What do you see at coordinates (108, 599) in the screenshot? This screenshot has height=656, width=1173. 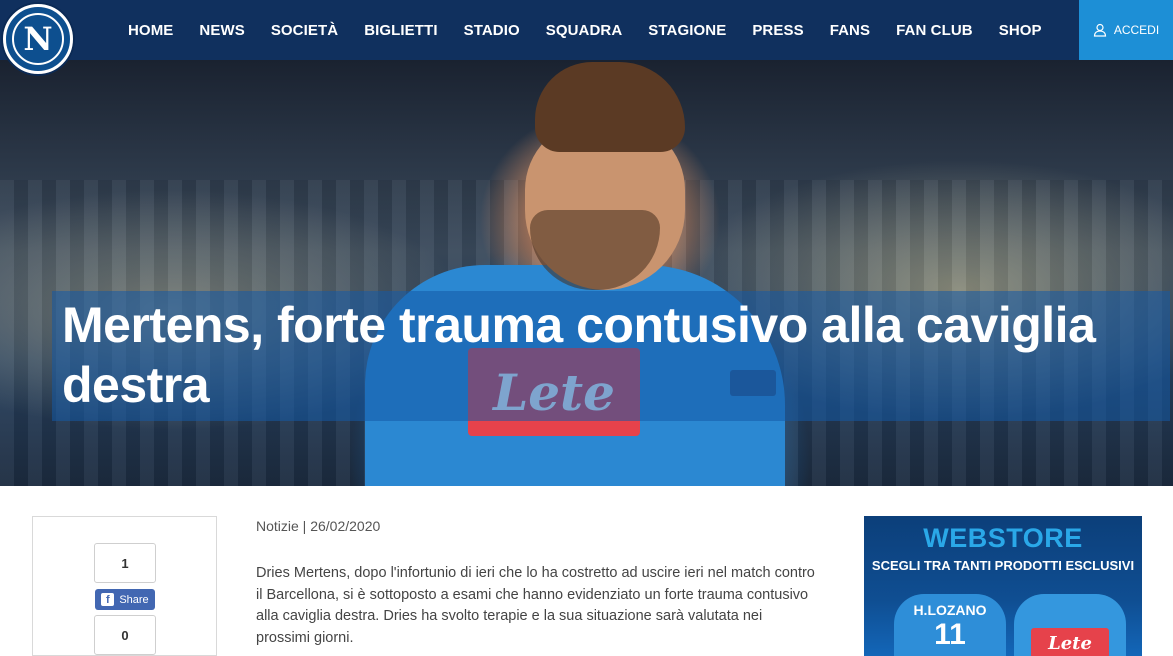 I see `facebook-icon: f` at bounding box center [108, 599].